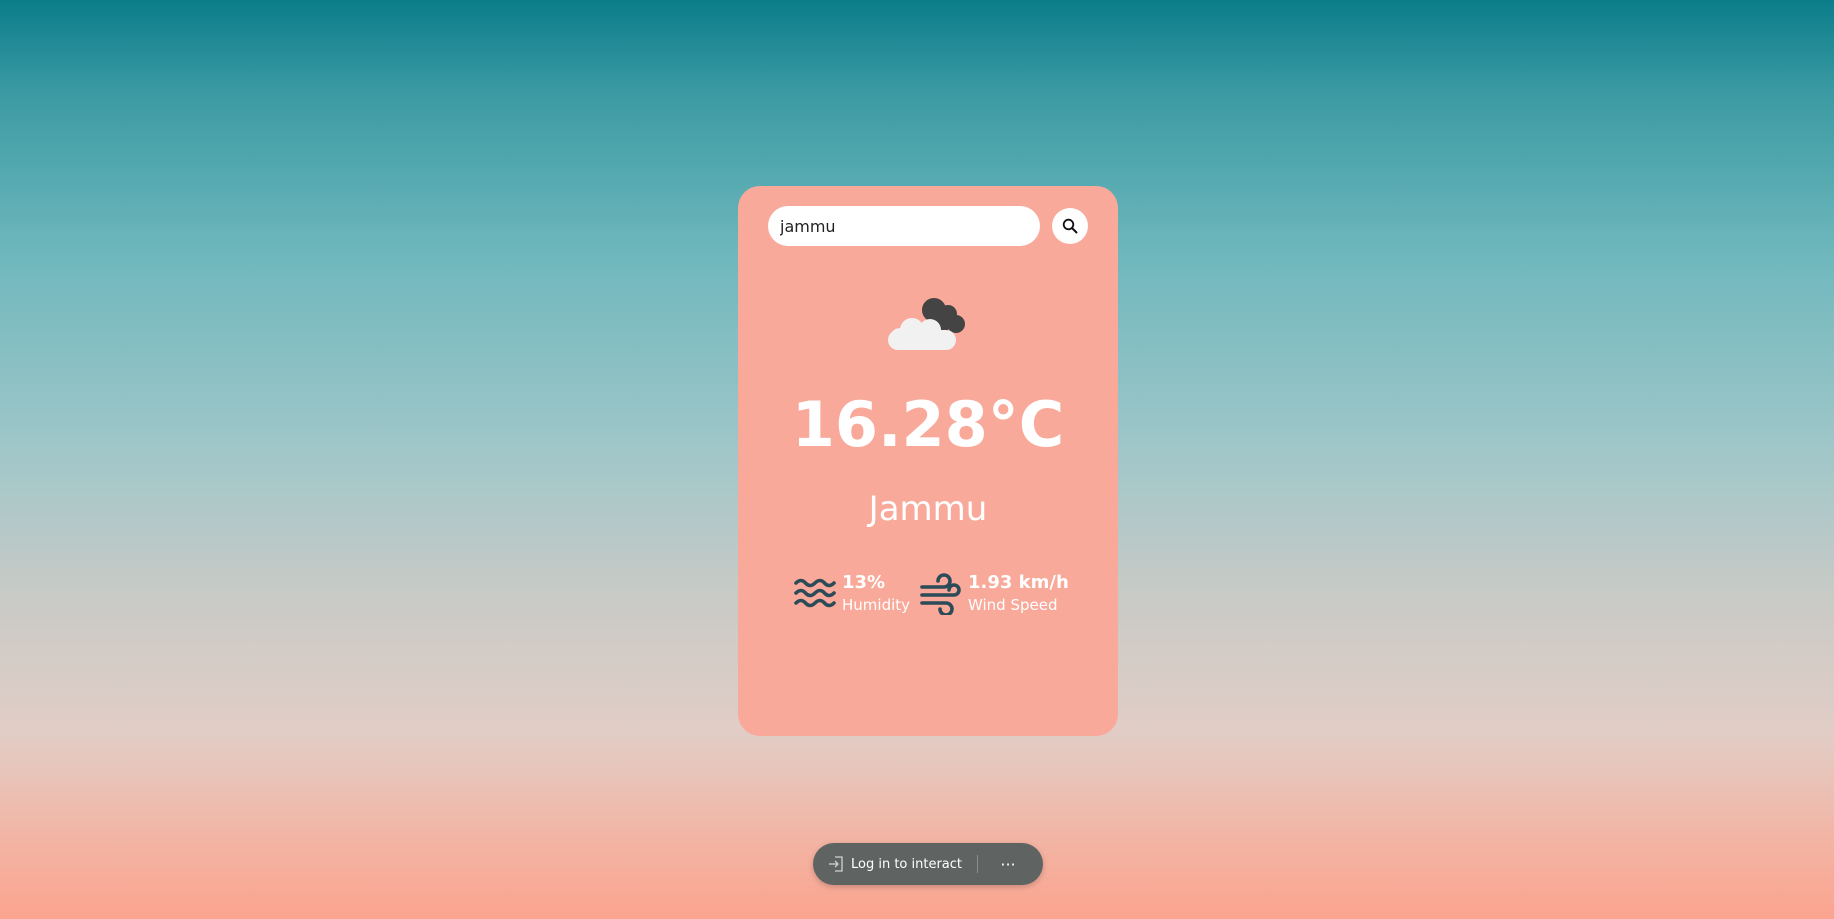 This screenshot has width=1834, height=919. I want to click on city-name: Jammu, so click(928, 509).